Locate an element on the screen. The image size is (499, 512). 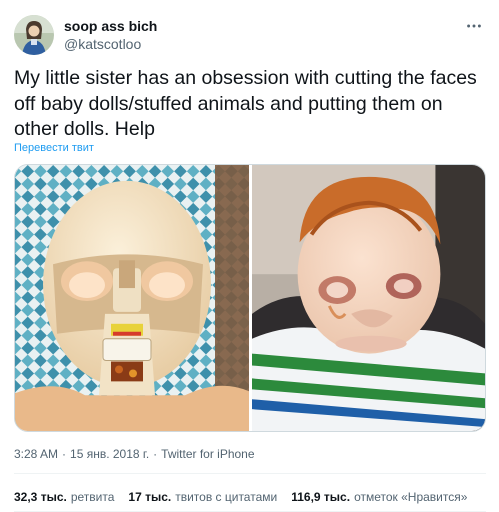
display-name: soop ass bich is located at coordinates (110, 26).